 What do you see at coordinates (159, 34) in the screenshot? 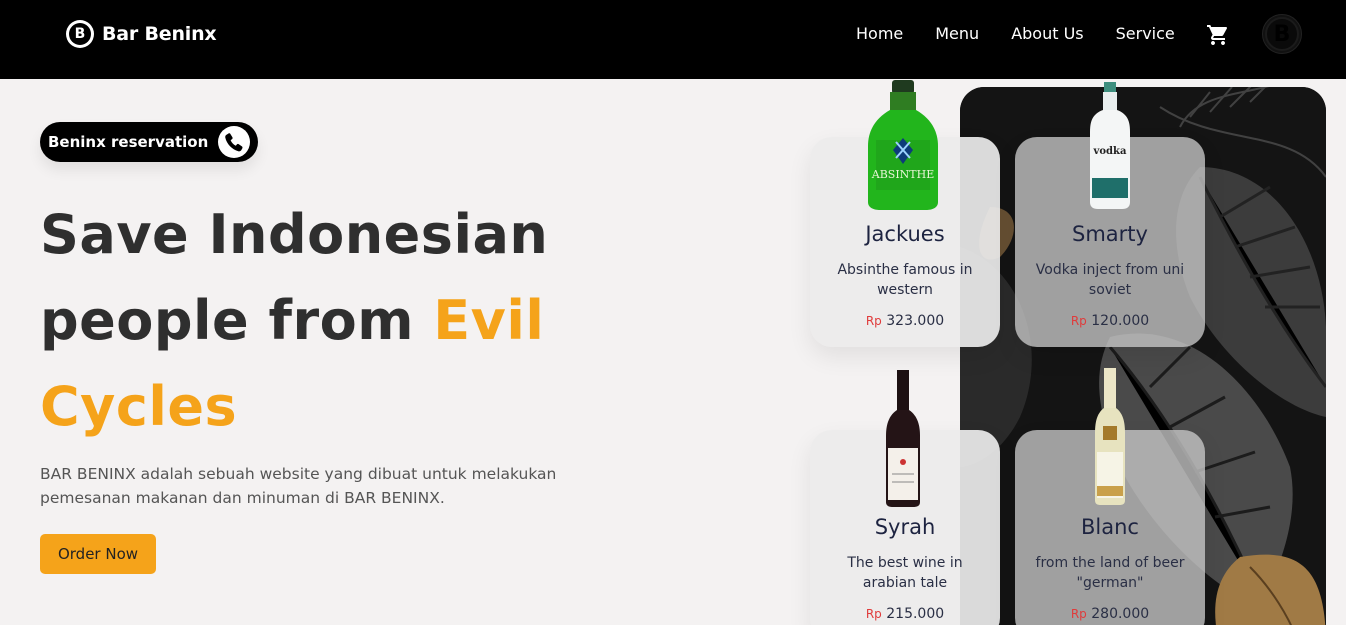
I see `brand-name: Bar Beninx` at bounding box center [159, 34].